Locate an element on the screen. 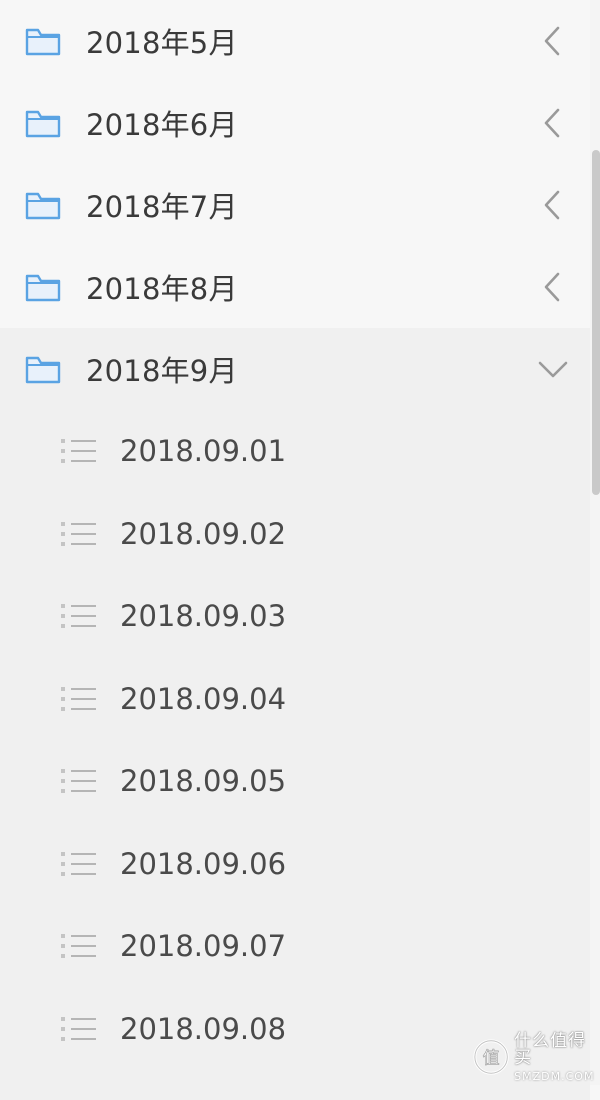 The width and height of the screenshot is (600, 1100). list-item-2018-09-04: 2018.09.04 is located at coordinates (295, 699).